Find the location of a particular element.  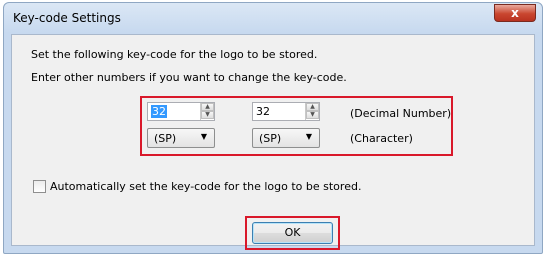

character-label: (Character) is located at coordinates (381, 138).